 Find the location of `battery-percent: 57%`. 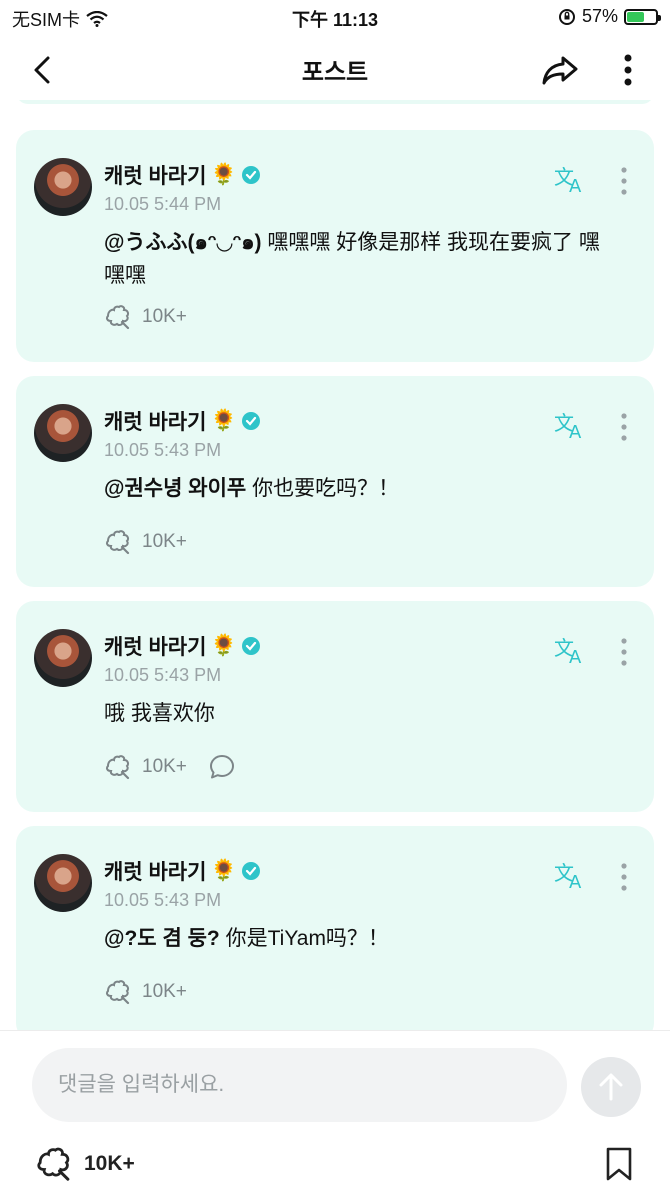

battery-percent: 57% is located at coordinates (599, 16).